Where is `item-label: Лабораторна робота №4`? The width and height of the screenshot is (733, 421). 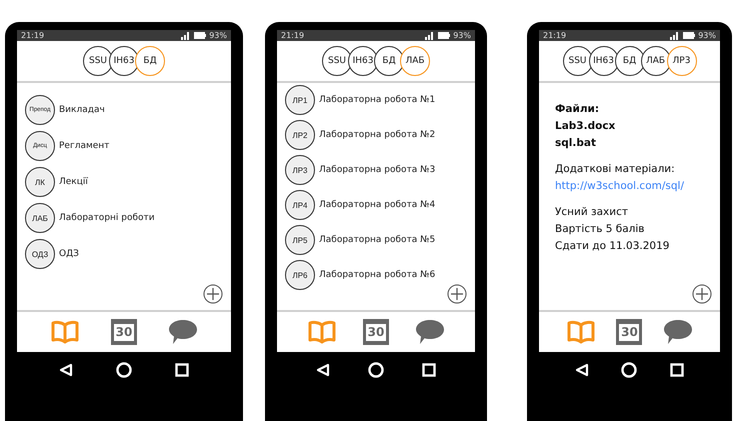
item-label: Лабораторна робота №4 is located at coordinates (377, 205).